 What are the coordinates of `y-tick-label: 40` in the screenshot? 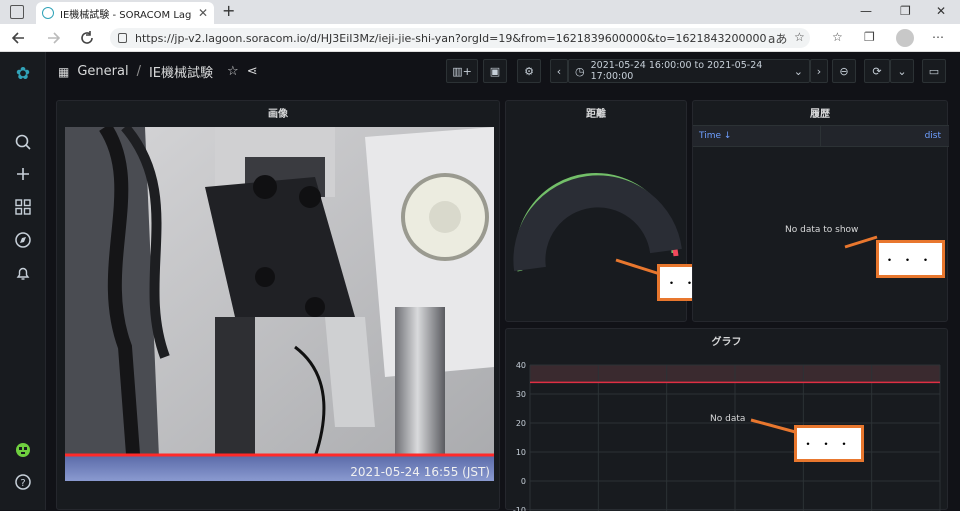 It's located at (521, 365).